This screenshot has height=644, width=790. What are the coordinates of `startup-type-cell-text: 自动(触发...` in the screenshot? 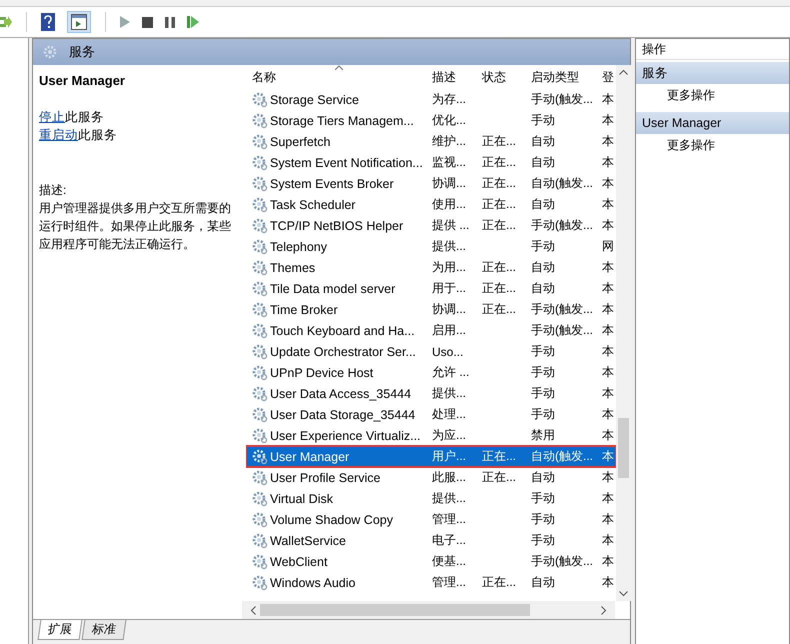 It's located at (562, 456).